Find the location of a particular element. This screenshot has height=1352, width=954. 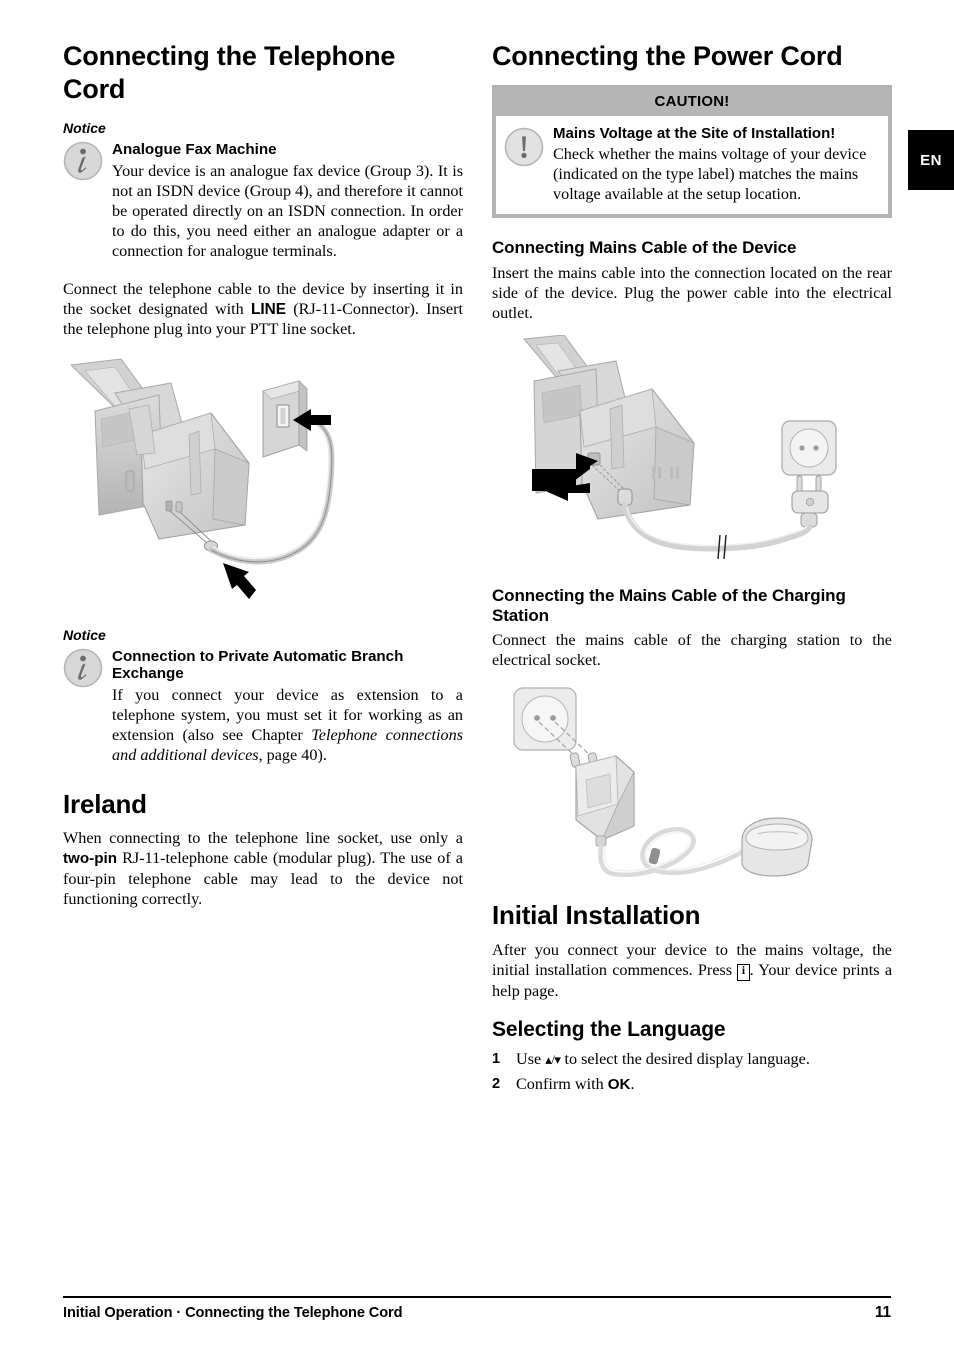

notice-label-2: Notice is located at coordinates (84, 634).